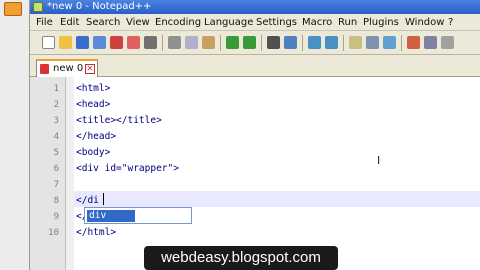 This screenshot has height=270, width=480. What do you see at coordinates (56, 201) in the screenshot?
I see `line-number: 8` at bounding box center [56, 201].